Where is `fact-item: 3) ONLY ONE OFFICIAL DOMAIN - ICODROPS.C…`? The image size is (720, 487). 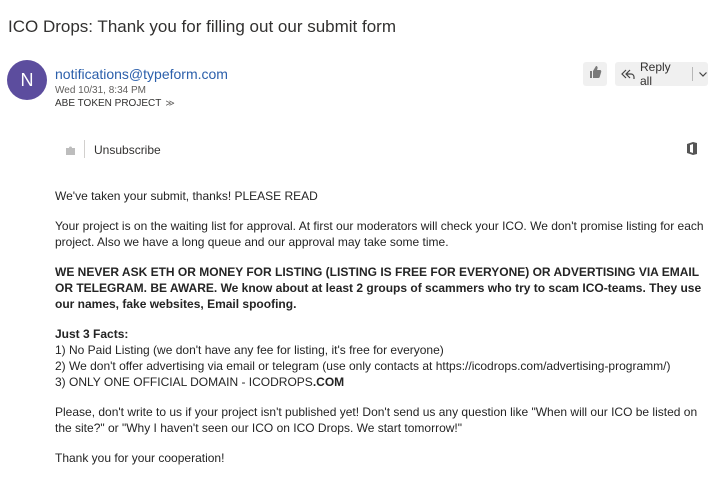
fact-item: 3) ONLY ONE OFFICIAL DOMAIN - ICODROPS.C… is located at coordinates (385, 382).